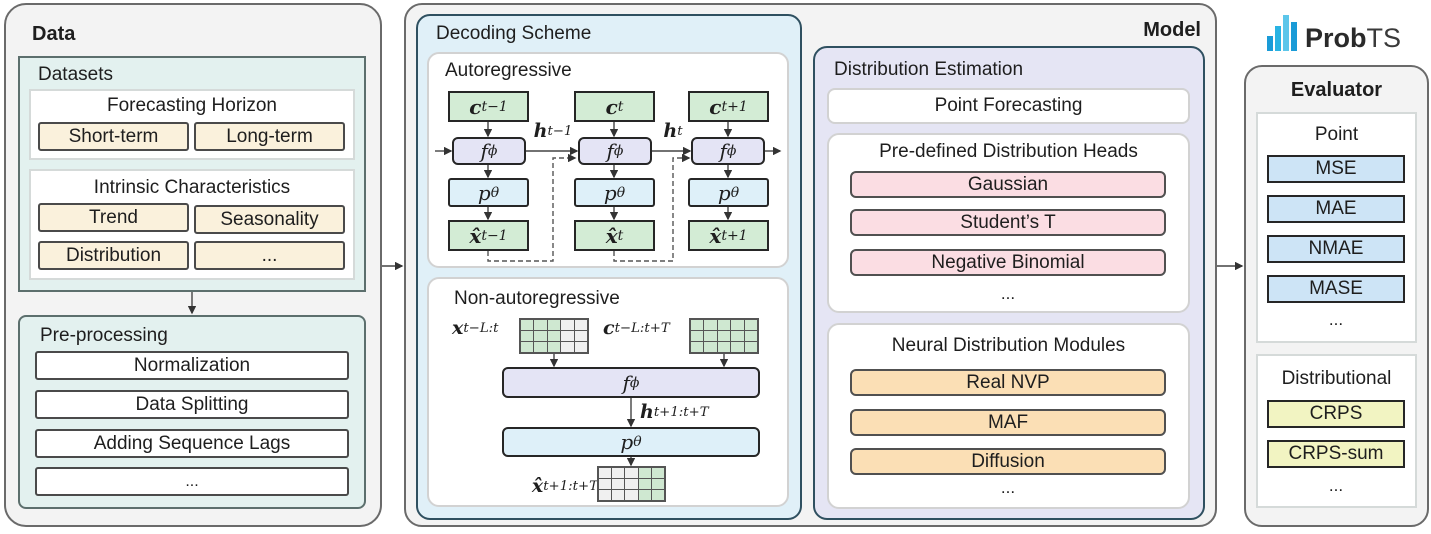  I want to click on logo-text-bold: Prob, so click(1336, 38).